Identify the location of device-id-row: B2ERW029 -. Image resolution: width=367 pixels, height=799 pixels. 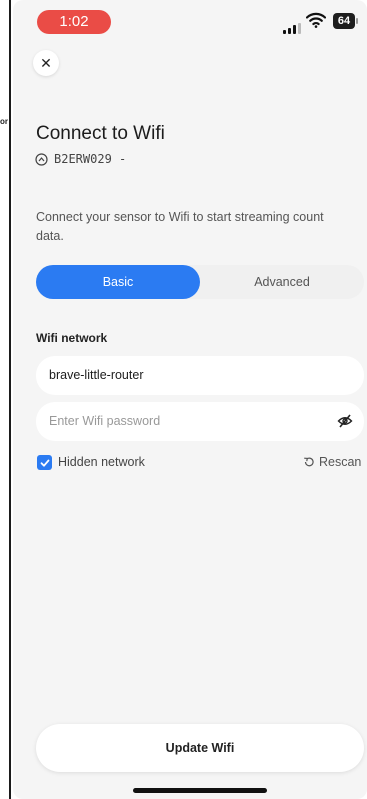
(80, 159).